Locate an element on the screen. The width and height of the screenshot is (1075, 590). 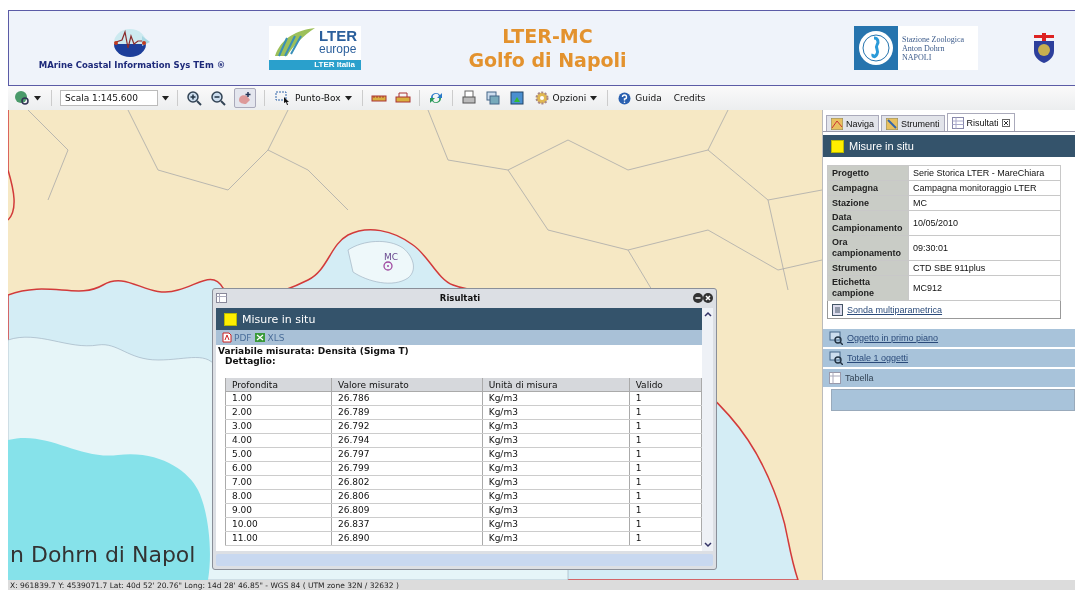
section-bar: Oggetto in primo piano is located at coordinates (949, 338).